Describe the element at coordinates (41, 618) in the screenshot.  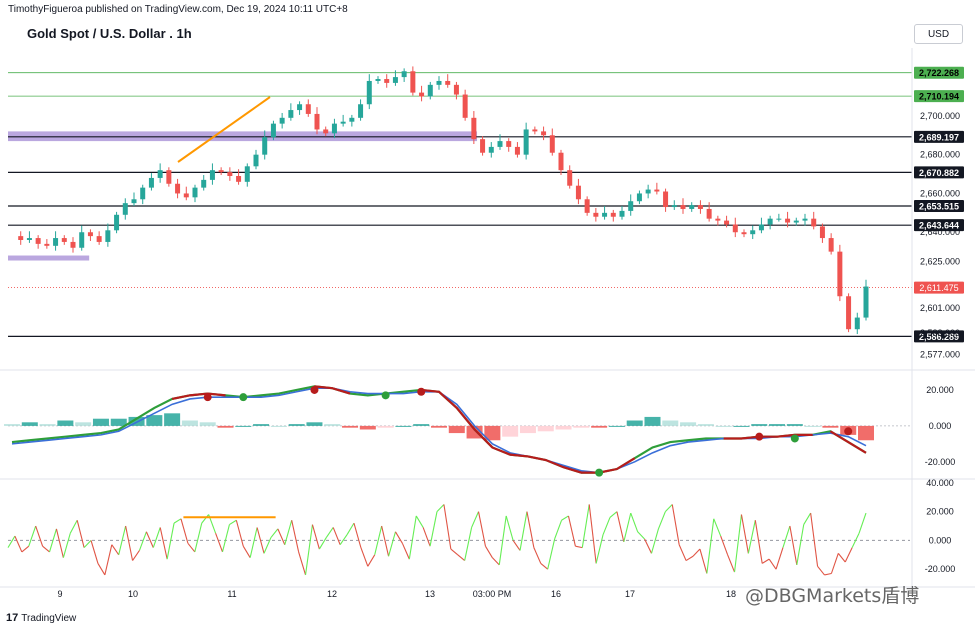
I see `tradingview-logo: 17 TradingView` at that location.